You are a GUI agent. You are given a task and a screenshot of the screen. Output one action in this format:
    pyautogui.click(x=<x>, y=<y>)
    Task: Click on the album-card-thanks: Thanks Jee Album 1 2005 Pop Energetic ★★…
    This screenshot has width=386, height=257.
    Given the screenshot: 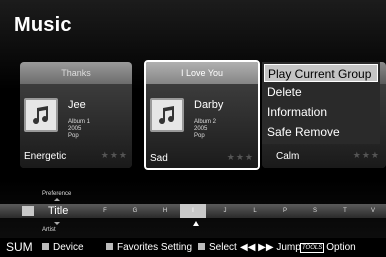 What is the action you would take?
    pyautogui.click(x=76, y=115)
    